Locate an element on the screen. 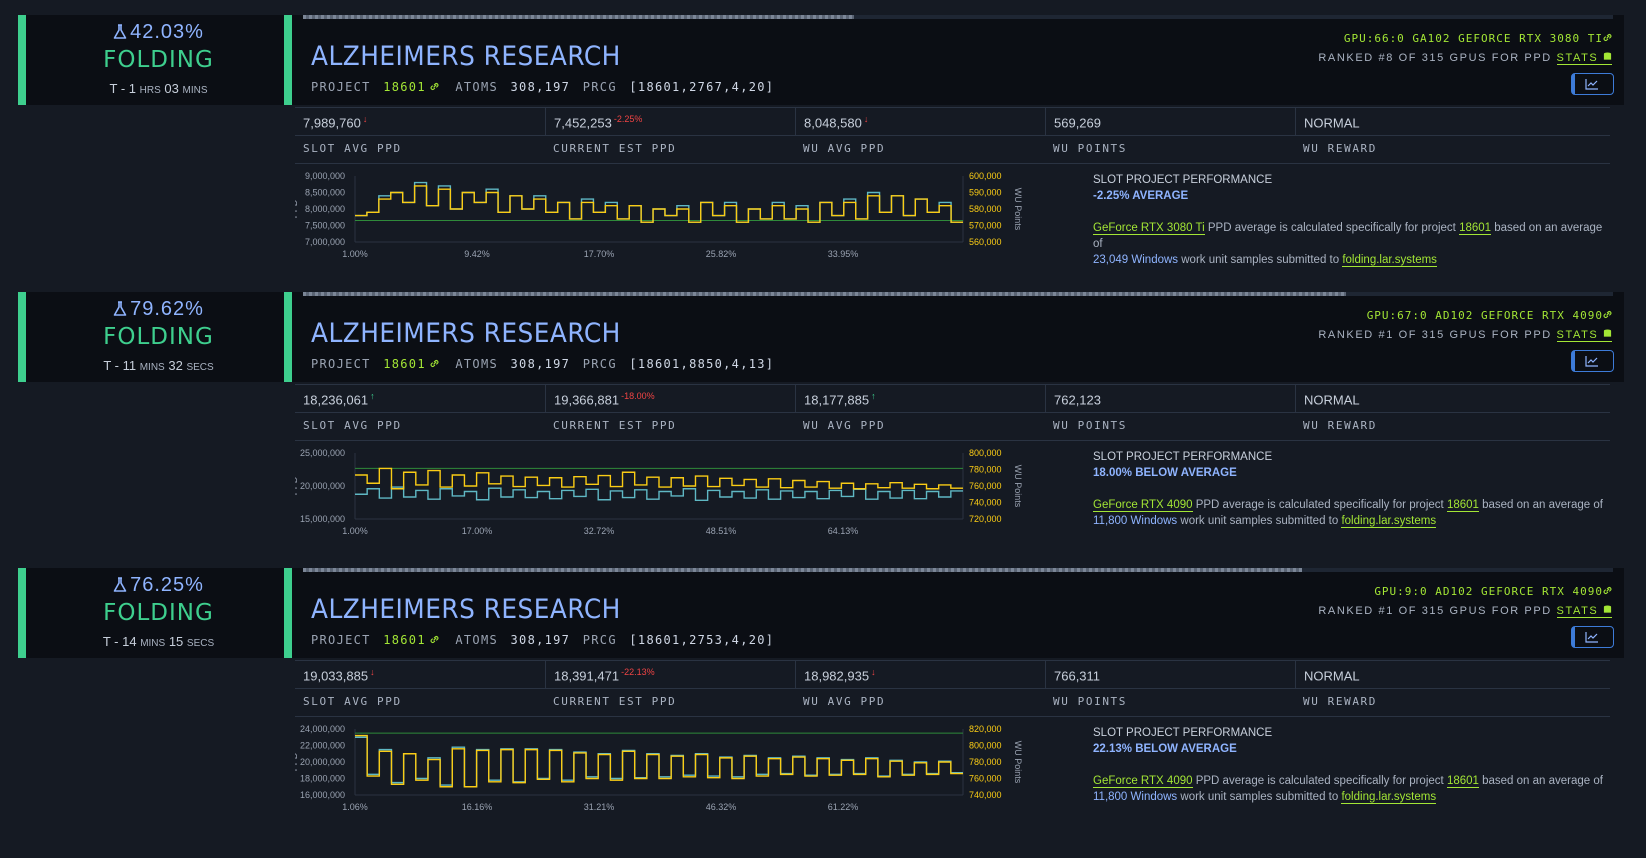  sample-count: 23,049 is located at coordinates (1111, 260).